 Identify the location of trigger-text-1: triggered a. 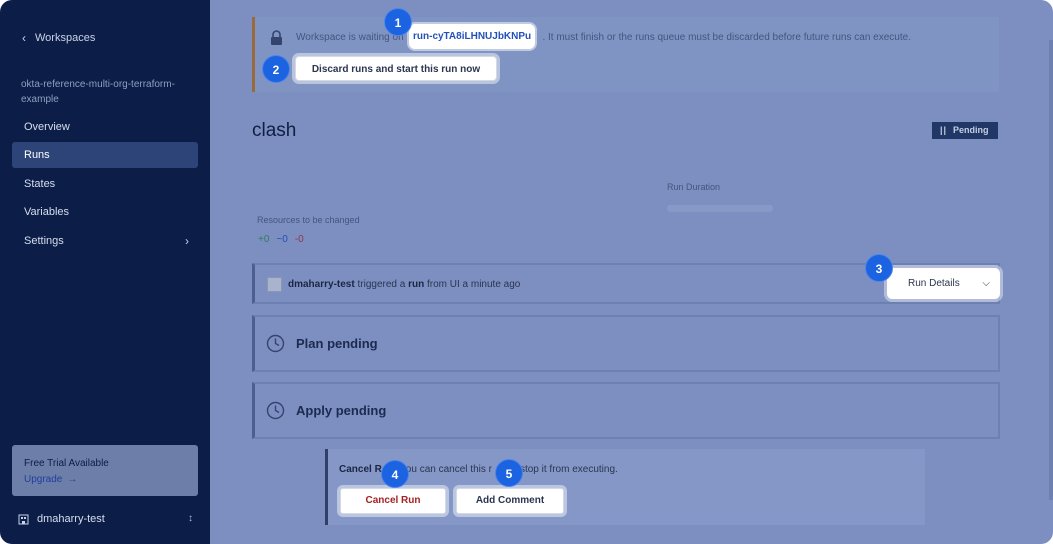
(381, 284).